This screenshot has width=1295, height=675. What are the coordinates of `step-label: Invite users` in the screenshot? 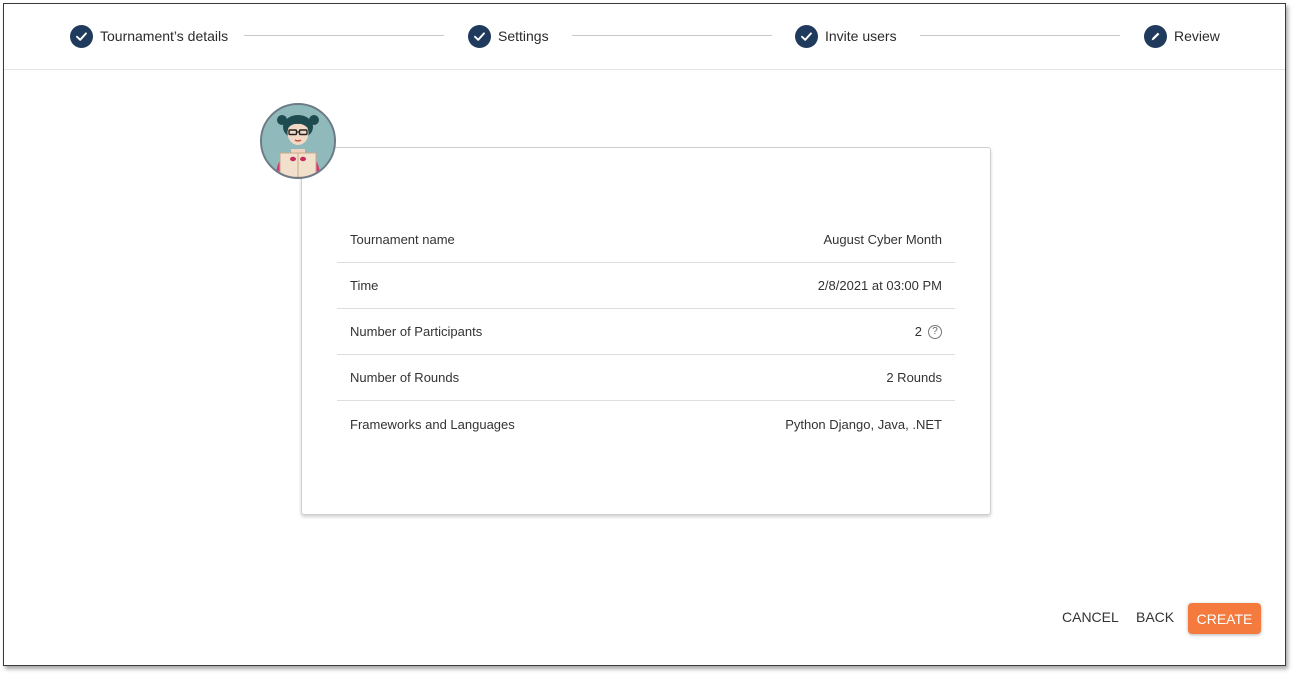 It's located at (861, 36).